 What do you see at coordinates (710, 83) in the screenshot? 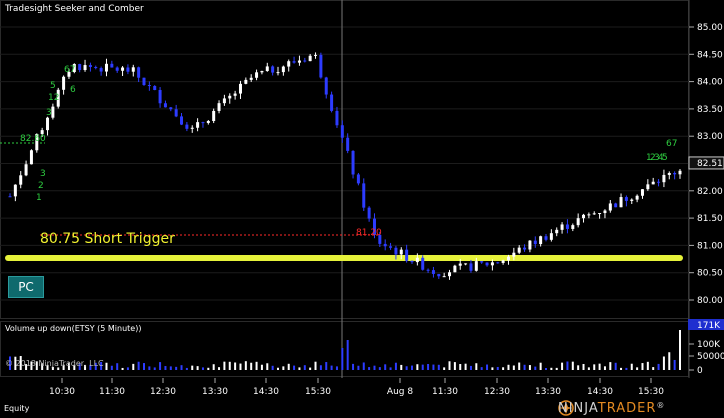
I see `y-tick-label: 84.00` at bounding box center [710, 83].